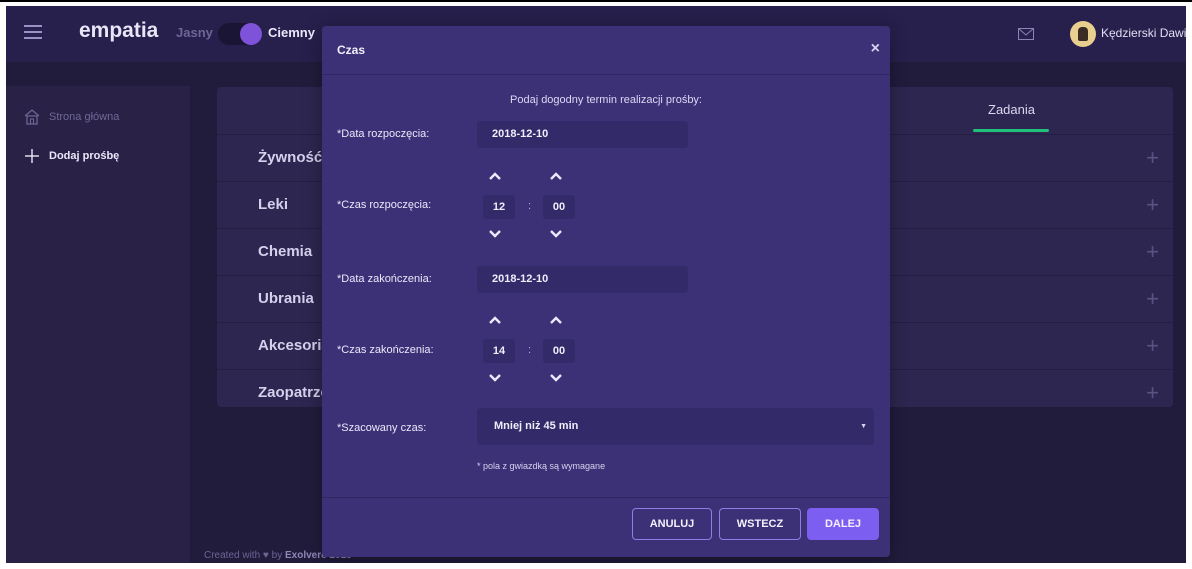  I want to click on end-time-label: *Czas zakończenia:, so click(385, 350).